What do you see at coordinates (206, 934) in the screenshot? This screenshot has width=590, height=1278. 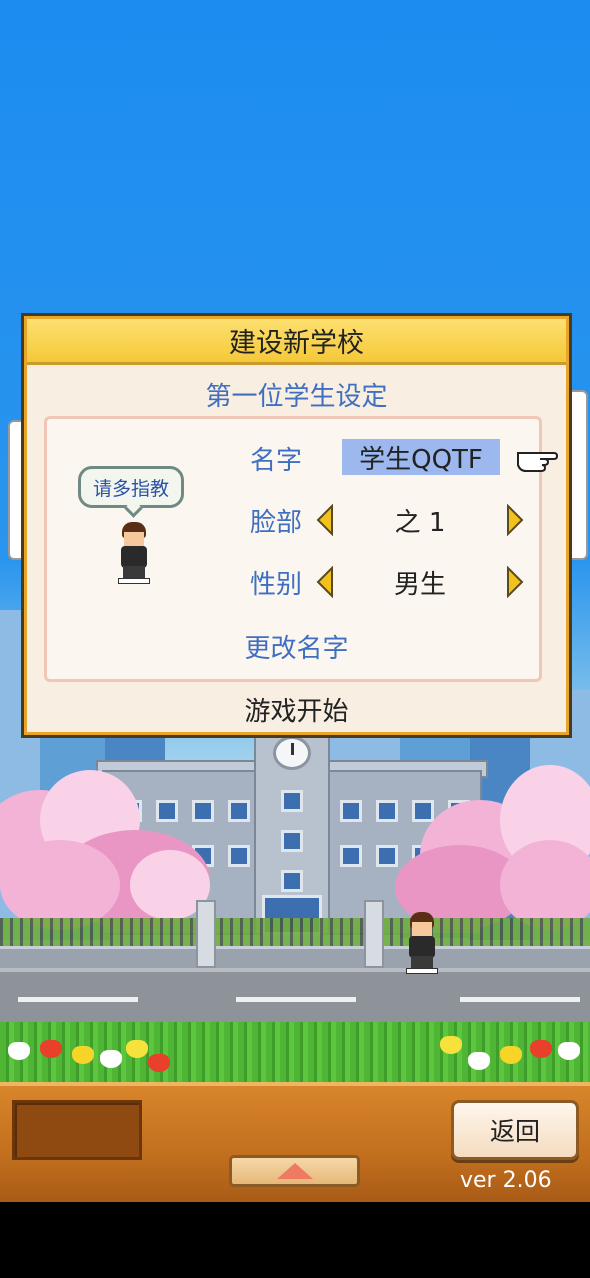 I see `gate-pillar-left` at bounding box center [206, 934].